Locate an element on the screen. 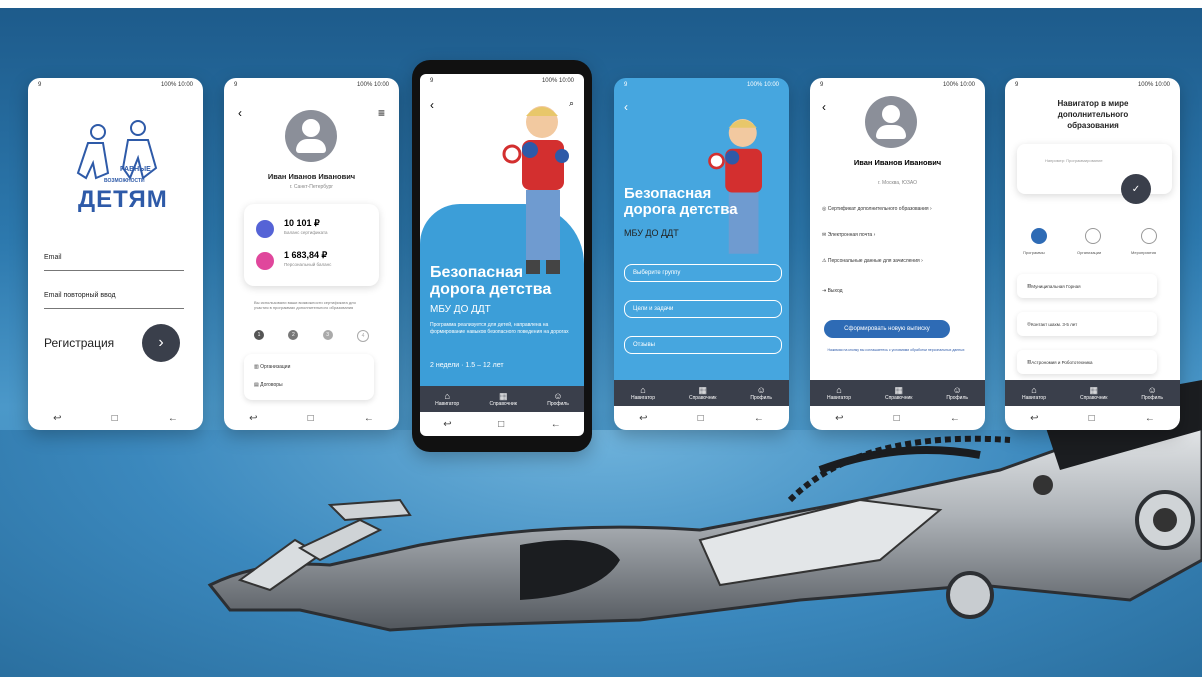  logo-line2: ВОЗМОЖНОСТИ is located at coordinates (124, 181).